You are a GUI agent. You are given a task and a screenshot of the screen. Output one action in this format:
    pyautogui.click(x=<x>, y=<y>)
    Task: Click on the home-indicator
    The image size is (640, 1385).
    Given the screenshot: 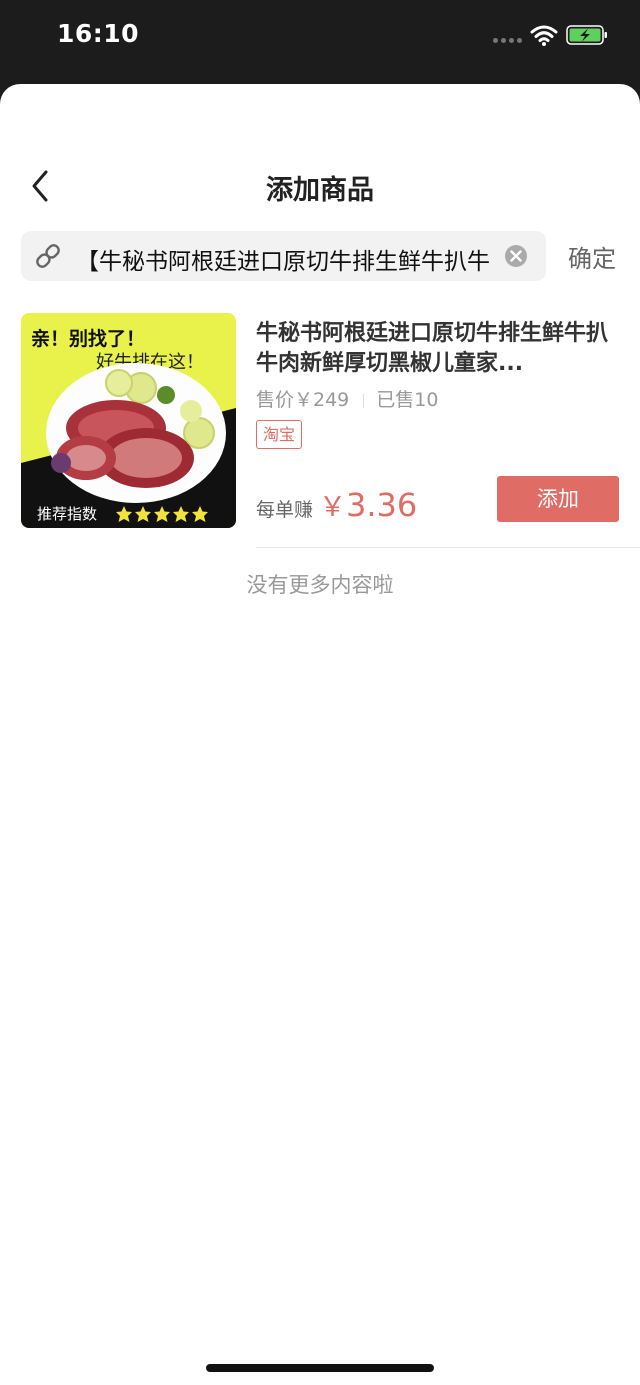 What is the action you would take?
    pyautogui.click(x=320, y=1368)
    